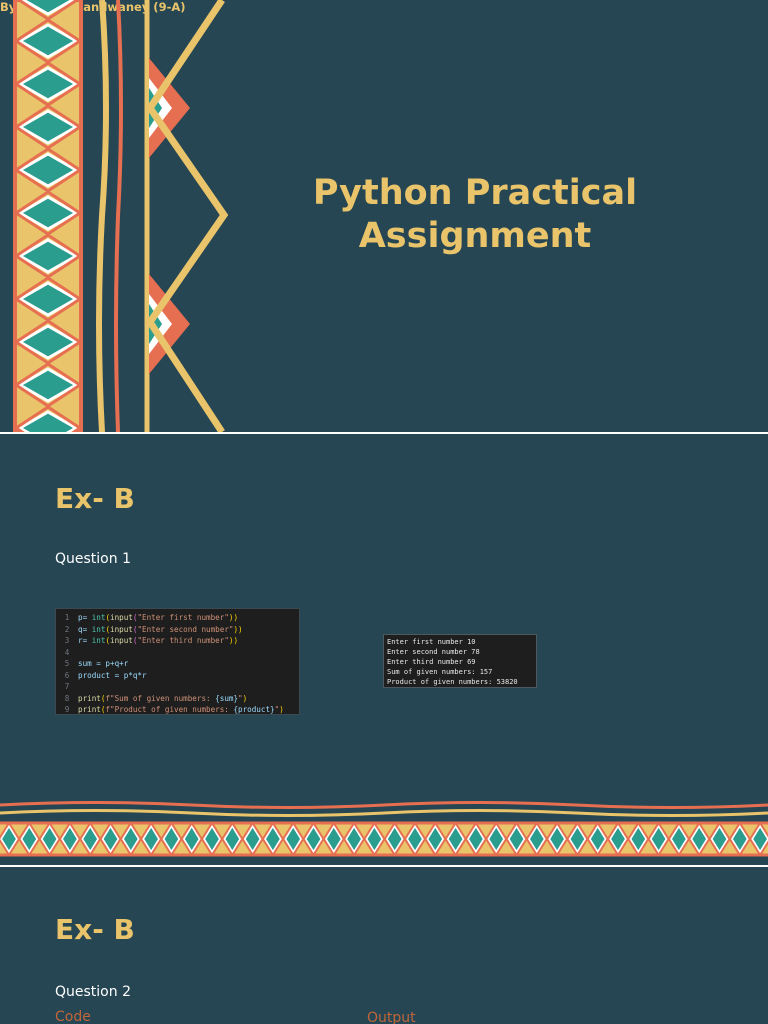 This screenshot has height=1024, width=768. What do you see at coordinates (67, 675) in the screenshot?
I see `line-number: 6` at bounding box center [67, 675].